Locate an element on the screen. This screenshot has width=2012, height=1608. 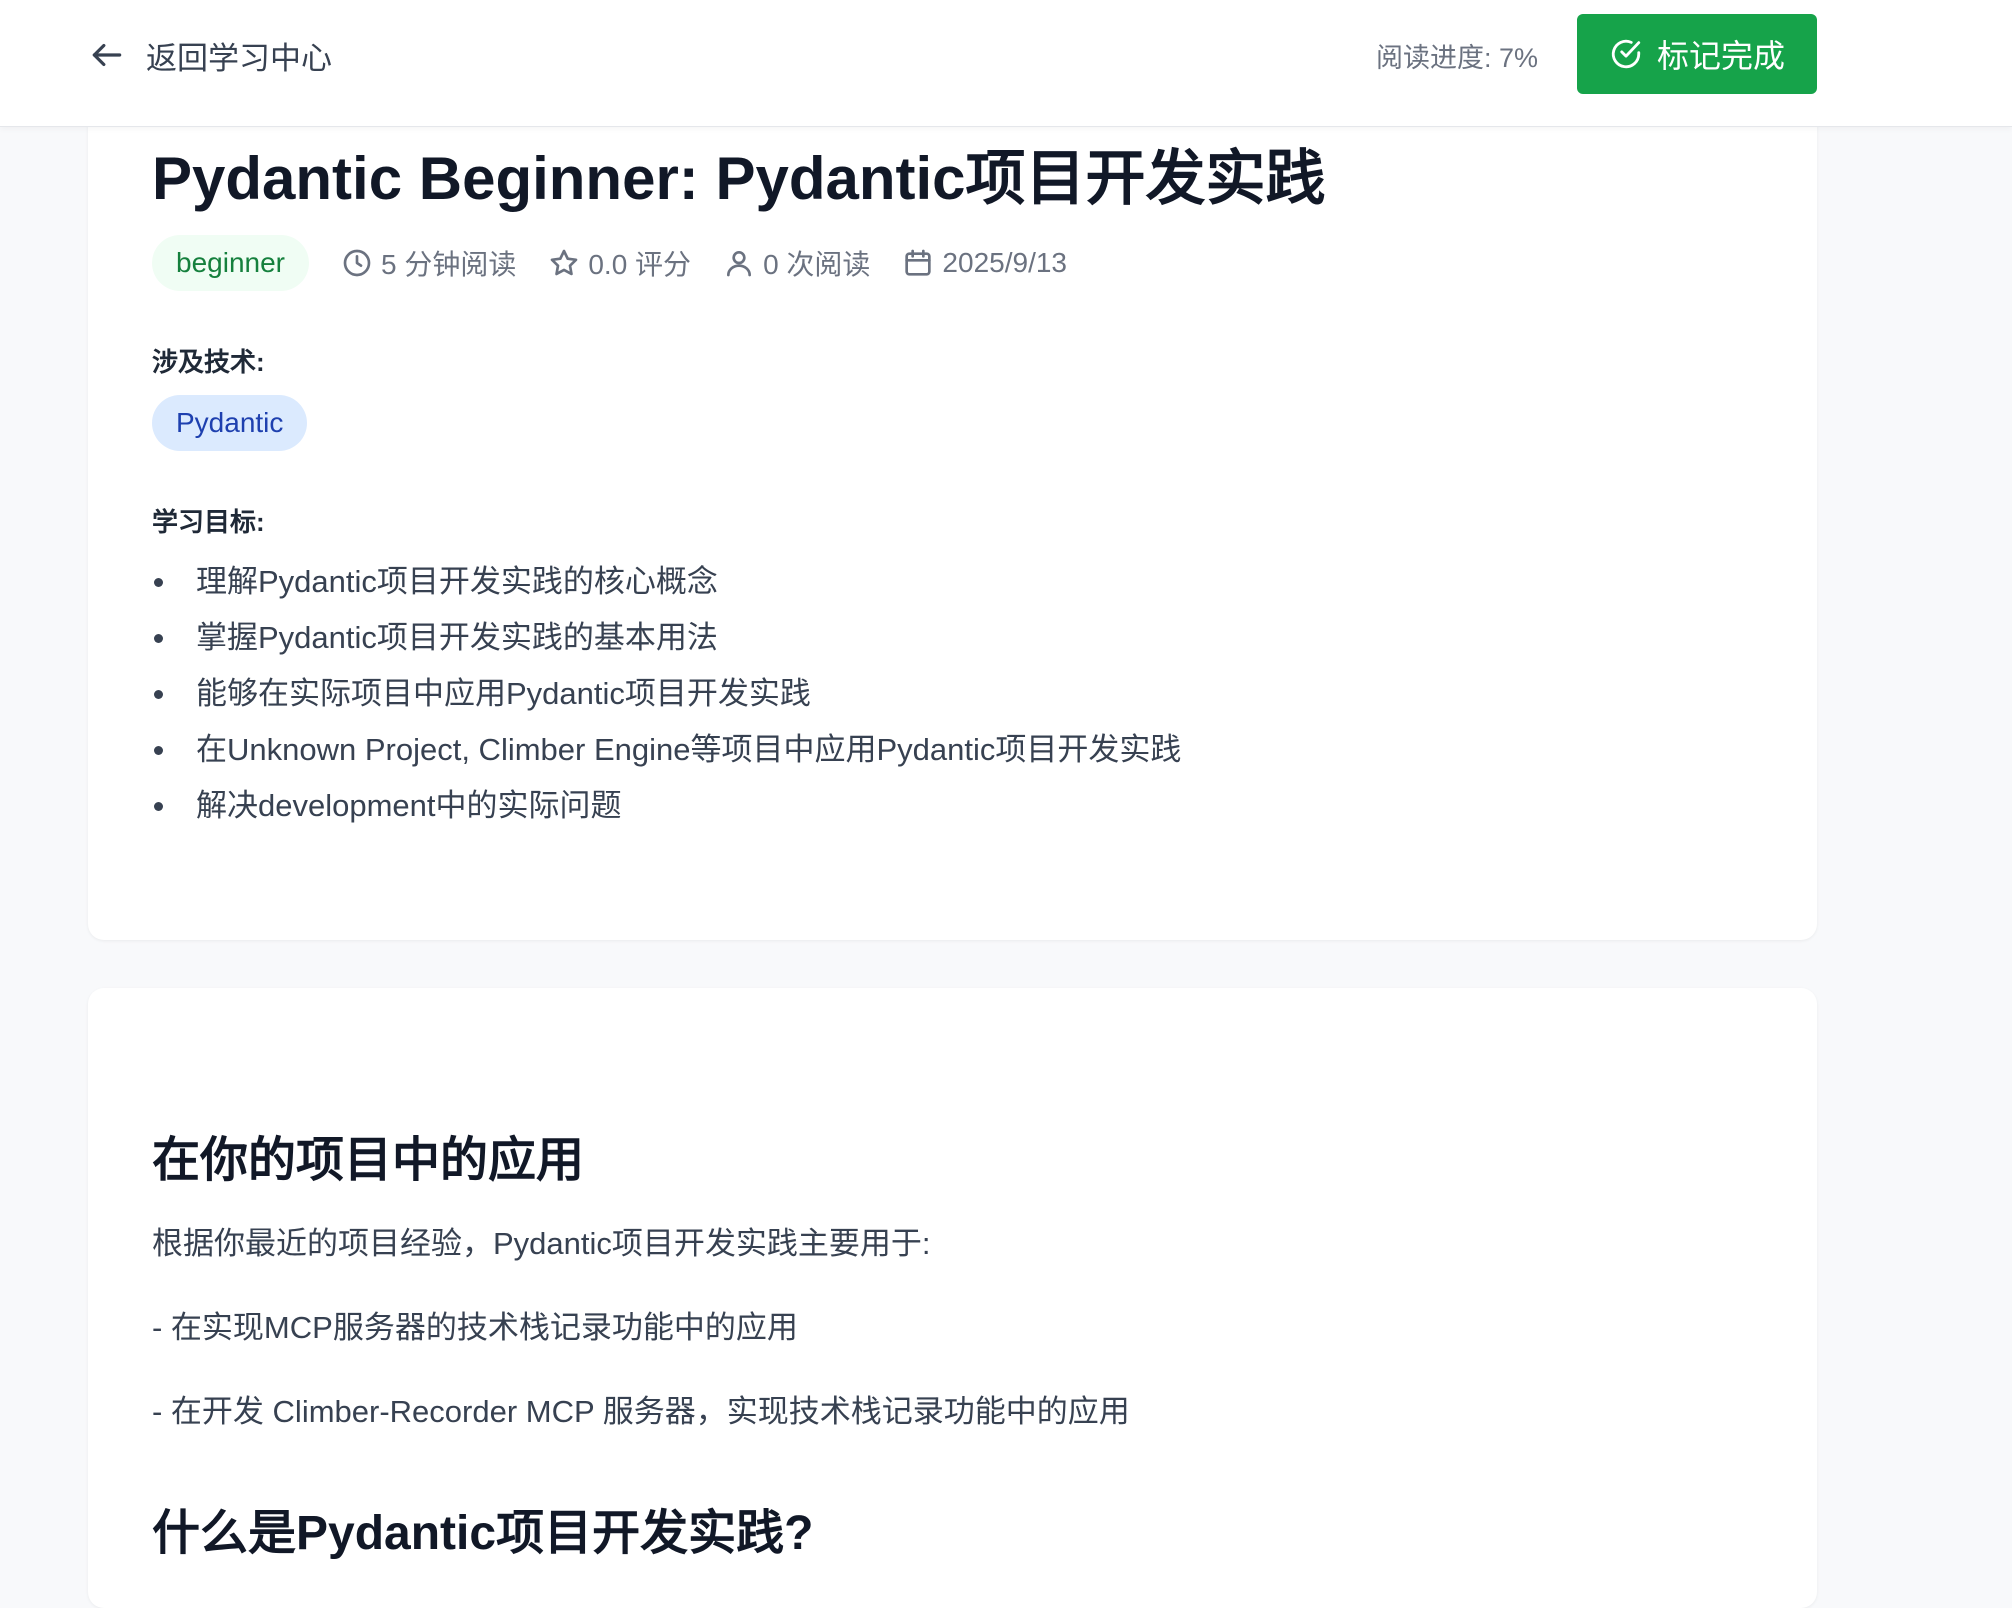
rating-label: 0.0 评分 is located at coordinates (640, 264).